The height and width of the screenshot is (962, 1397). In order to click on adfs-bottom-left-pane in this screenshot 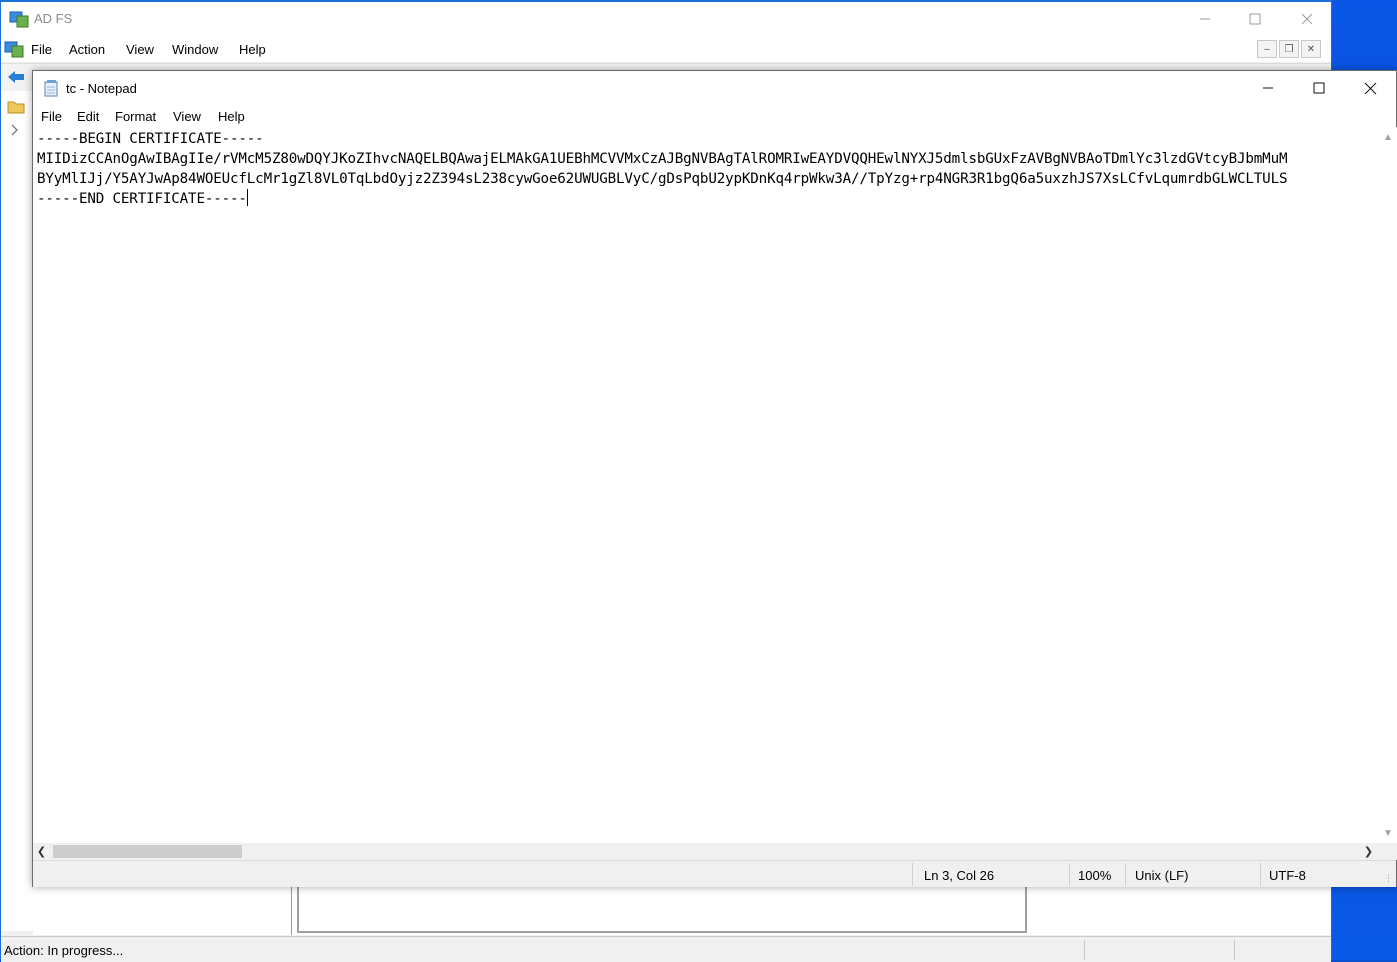, I will do `click(162, 911)`.